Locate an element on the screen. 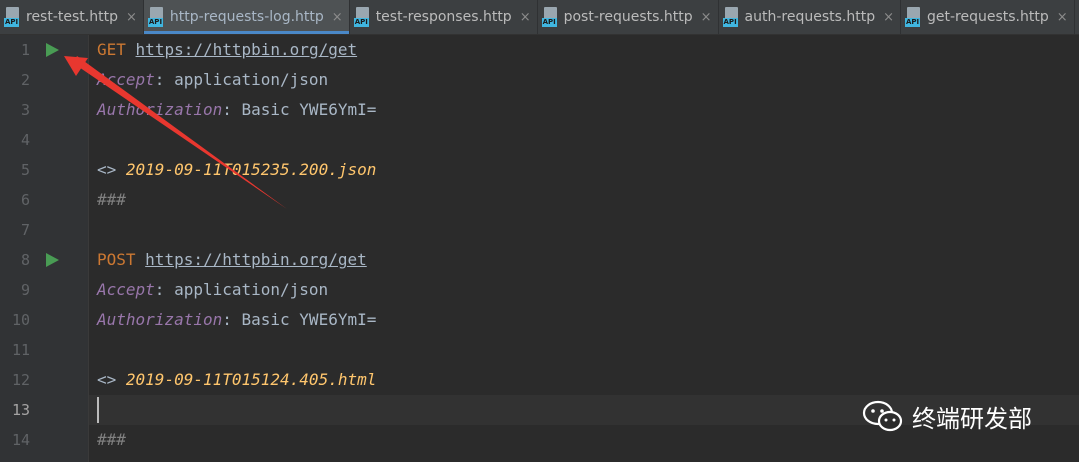 This screenshot has width=1079, height=462. tab-label: rest-test.http is located at coordinates (72, 17).